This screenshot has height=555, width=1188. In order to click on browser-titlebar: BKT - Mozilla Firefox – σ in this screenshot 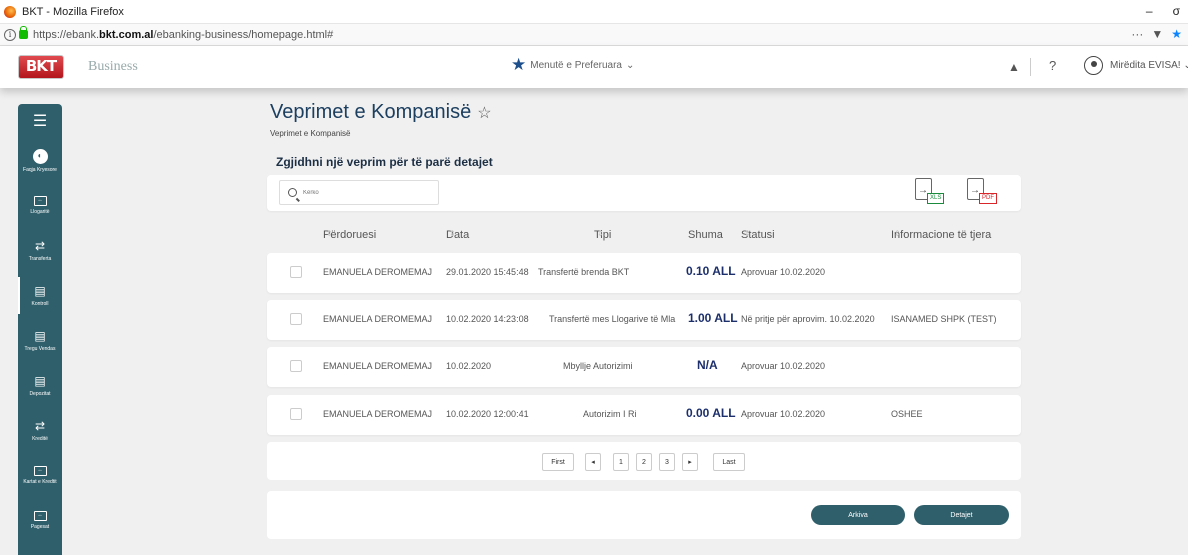, I will do `click(594, 12)`.